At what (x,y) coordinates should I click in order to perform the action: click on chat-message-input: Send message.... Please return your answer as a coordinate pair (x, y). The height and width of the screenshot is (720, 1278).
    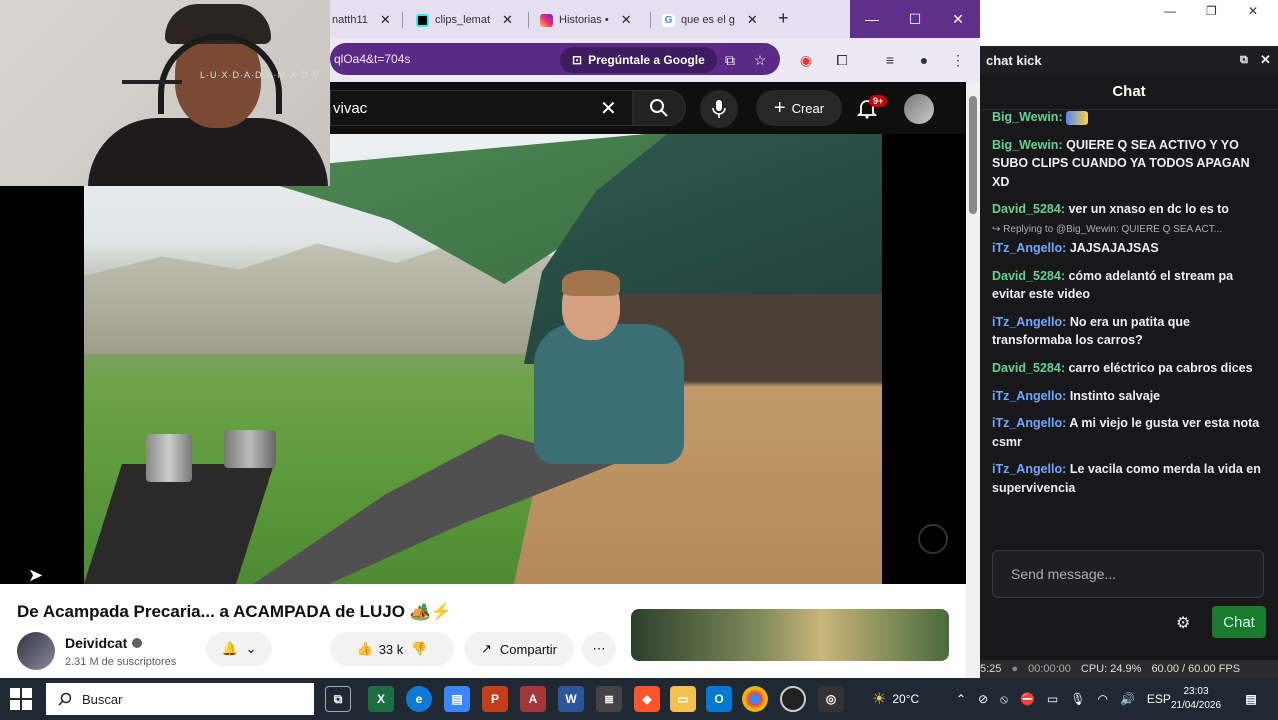
    Looking at the image, I should click on (1128, 574).